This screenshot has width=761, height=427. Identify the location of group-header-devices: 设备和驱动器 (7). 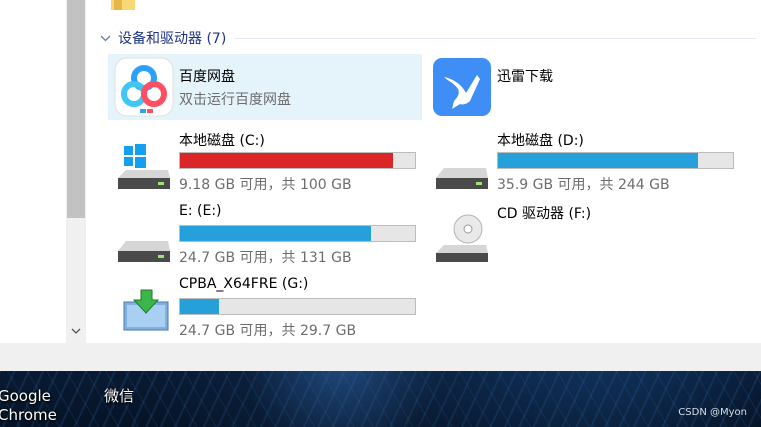
(426, 38).